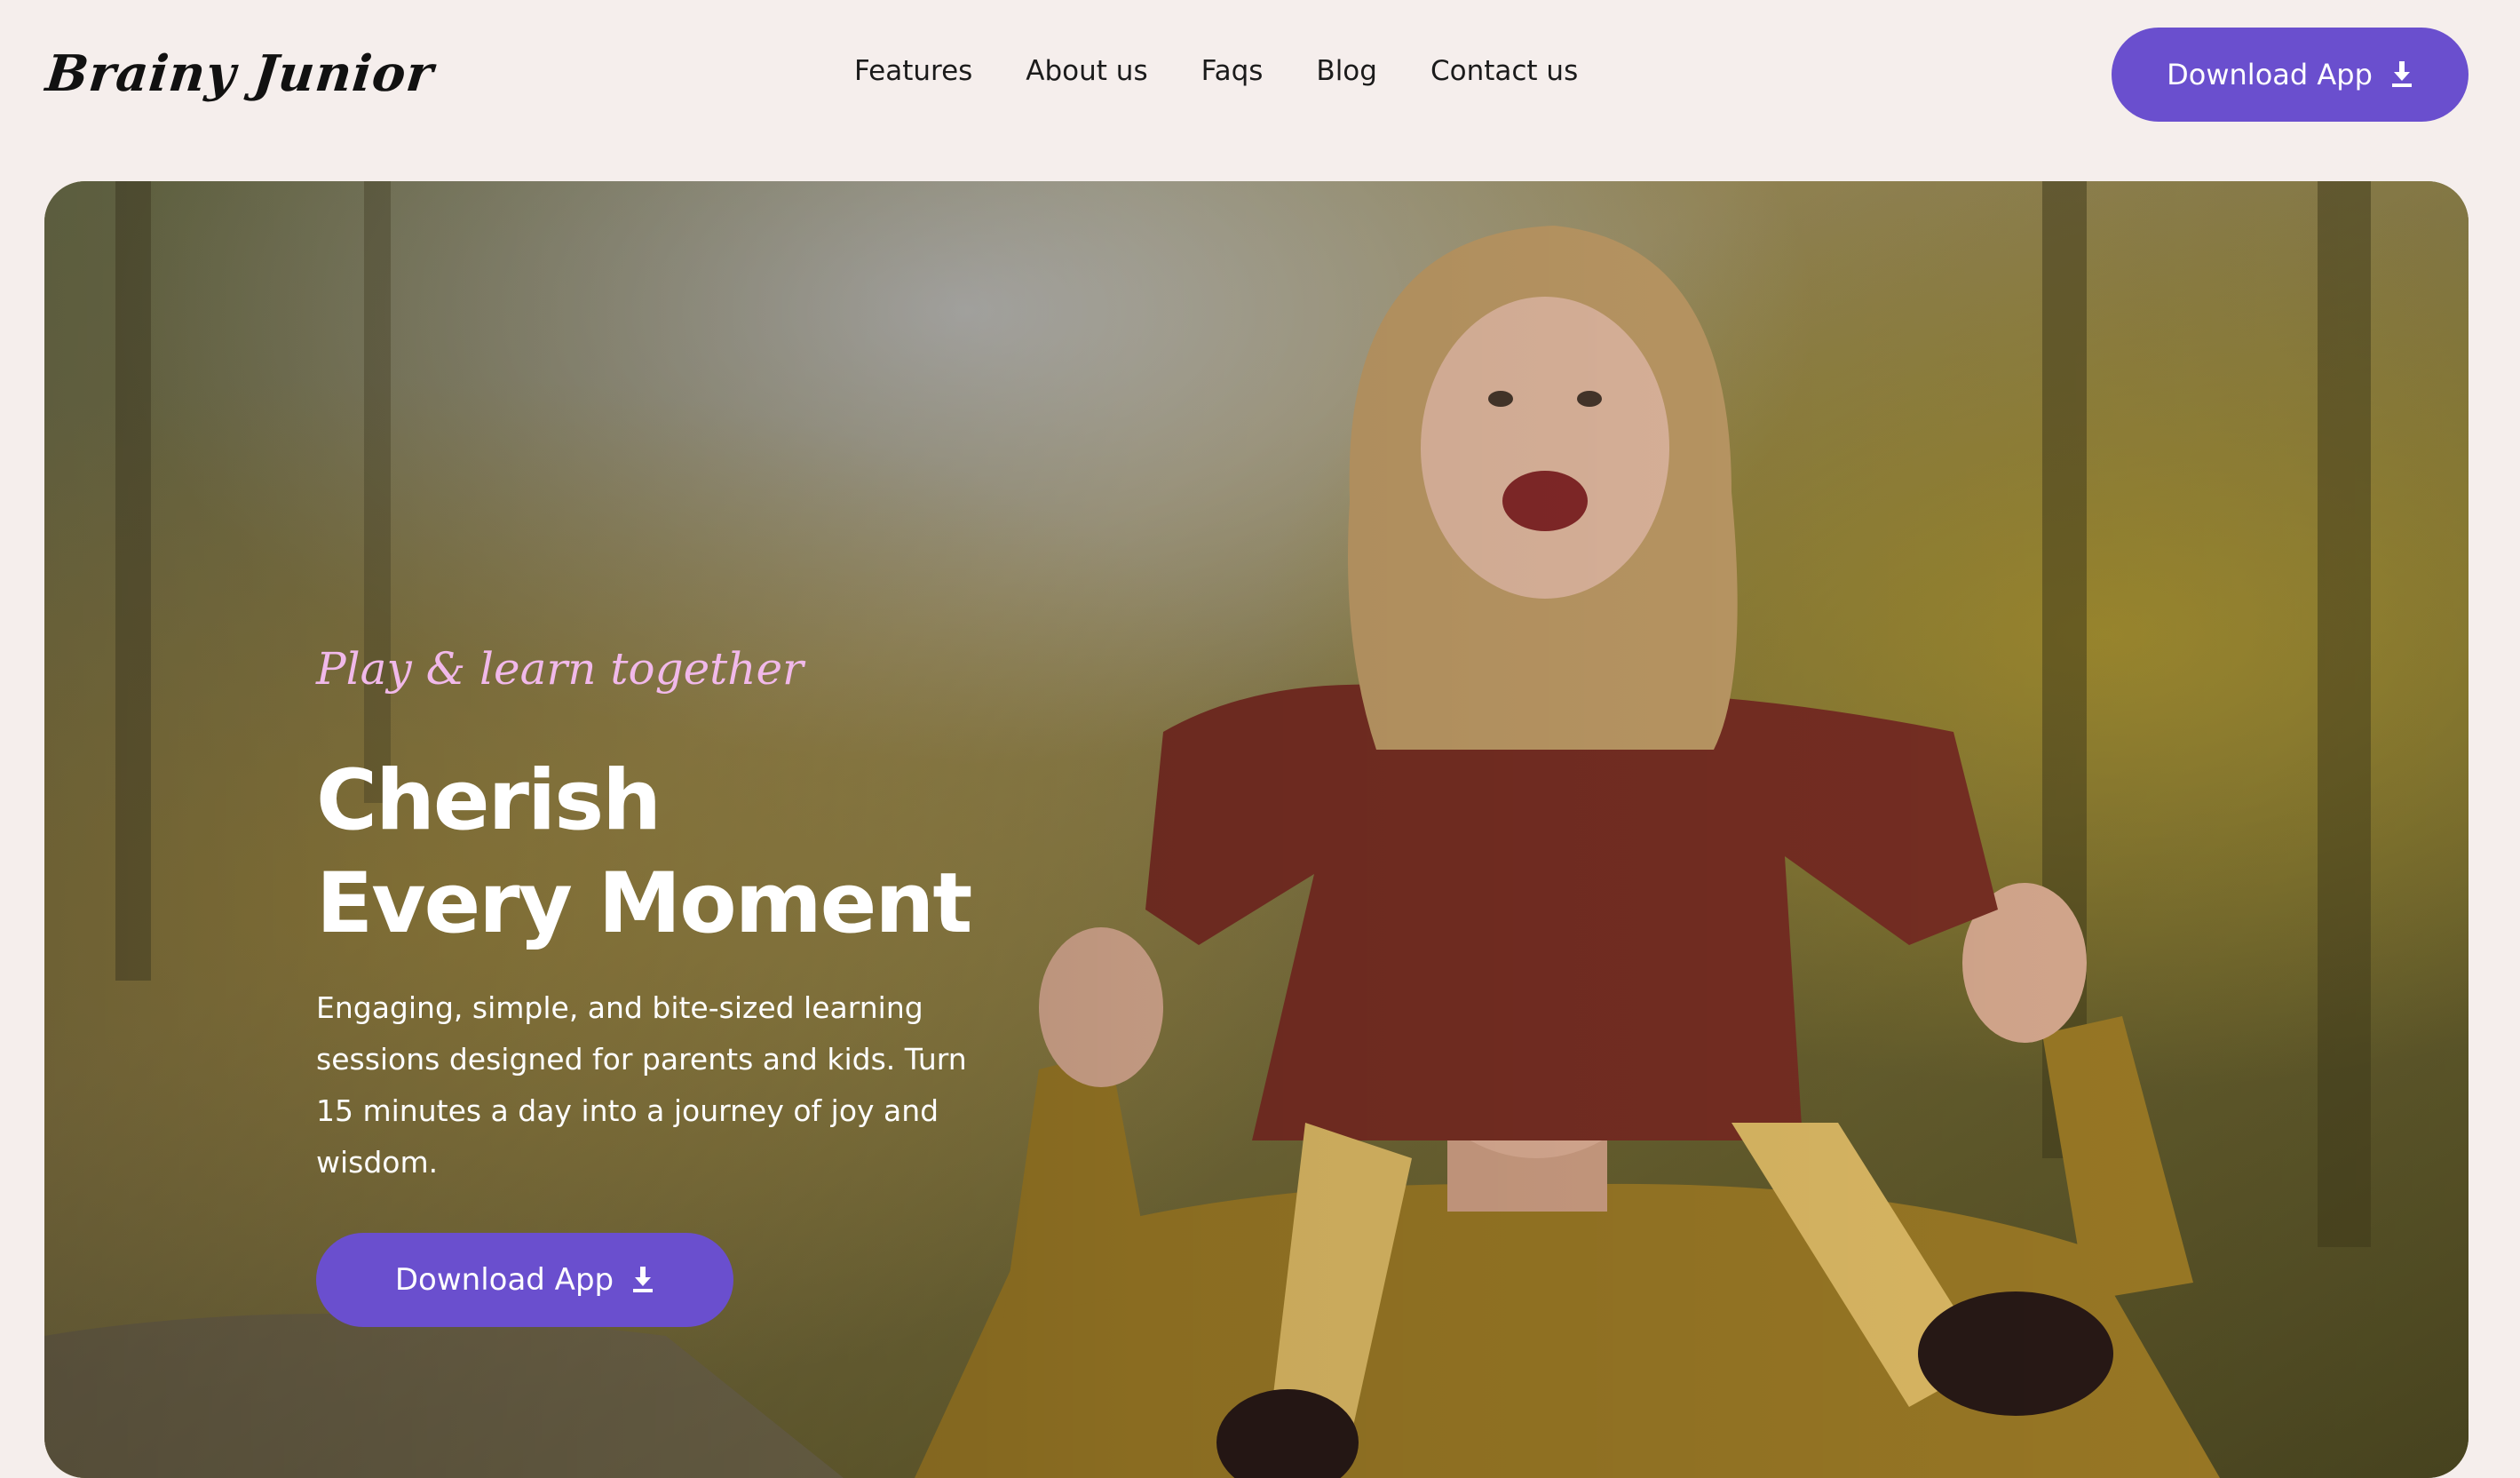 The height and width of the screenshot is (1478, 2520). What do you see at coordinates (504, 1280) in the screenshot?
I see `hero-download-app-label: Download App` at bounding box center [504, 1280].